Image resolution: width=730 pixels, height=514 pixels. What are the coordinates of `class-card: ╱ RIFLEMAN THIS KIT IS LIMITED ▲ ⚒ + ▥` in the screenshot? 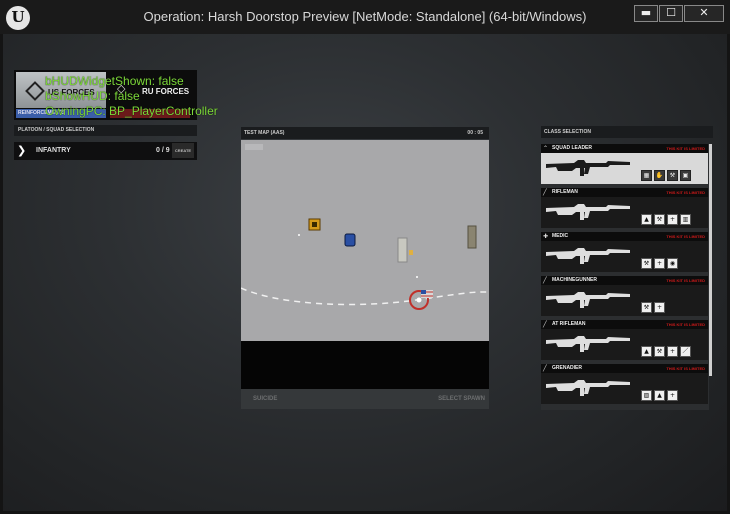 It's located at (624, 208).